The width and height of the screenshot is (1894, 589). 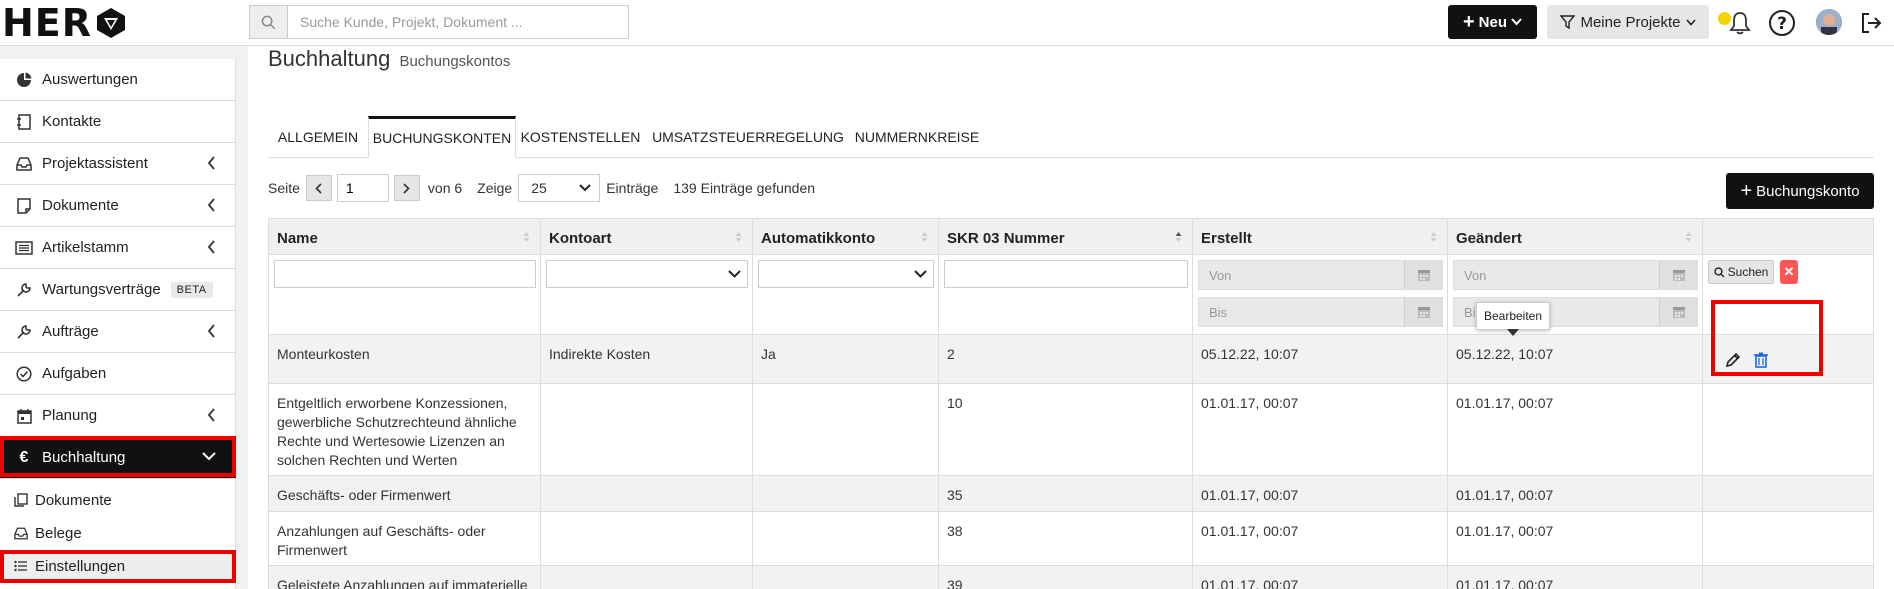 What do you see at coordinates (1320, 275) in the screenshot?
I see `filter-erstellt-von: Von` at bounding box center [1320, 275].